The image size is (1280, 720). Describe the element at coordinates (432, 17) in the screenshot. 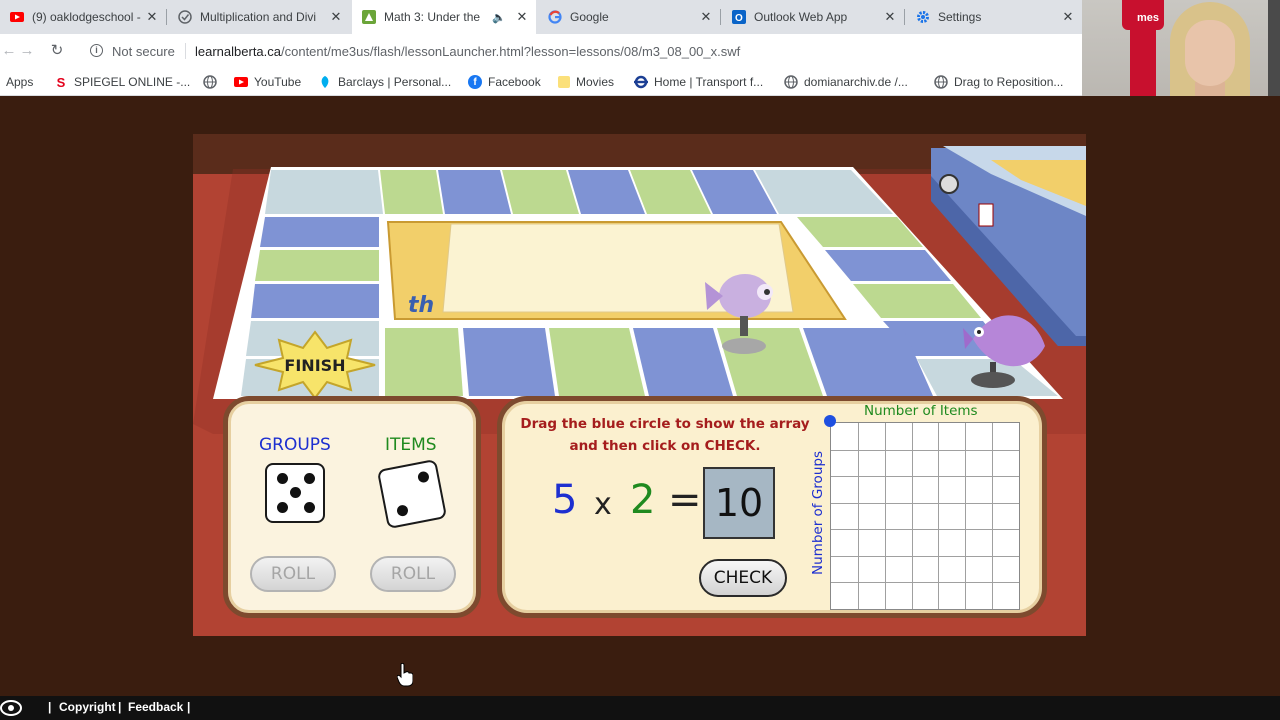

I see `tab-title: Math 3: Under the` at that location.